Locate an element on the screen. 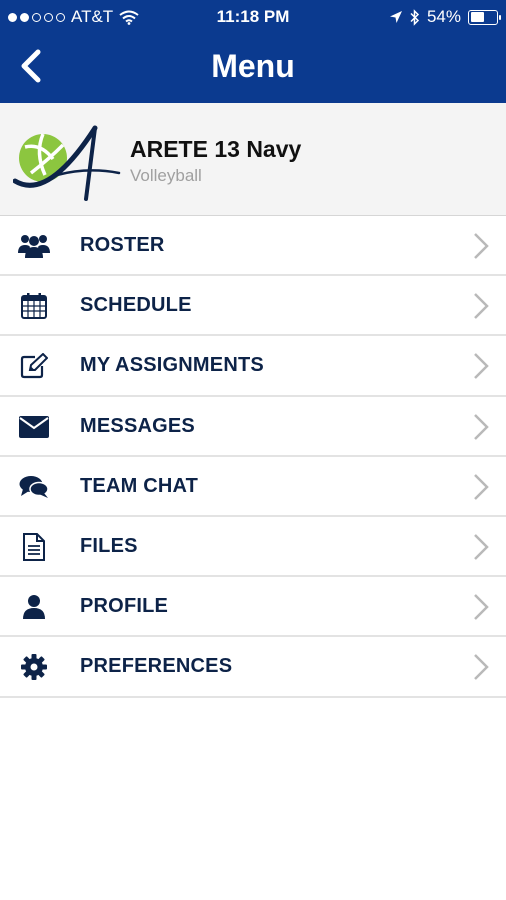 The height and width of the screenshot is (900, 506). menu-item-label: TEAM CHAT is located at coordinates (139, 485).